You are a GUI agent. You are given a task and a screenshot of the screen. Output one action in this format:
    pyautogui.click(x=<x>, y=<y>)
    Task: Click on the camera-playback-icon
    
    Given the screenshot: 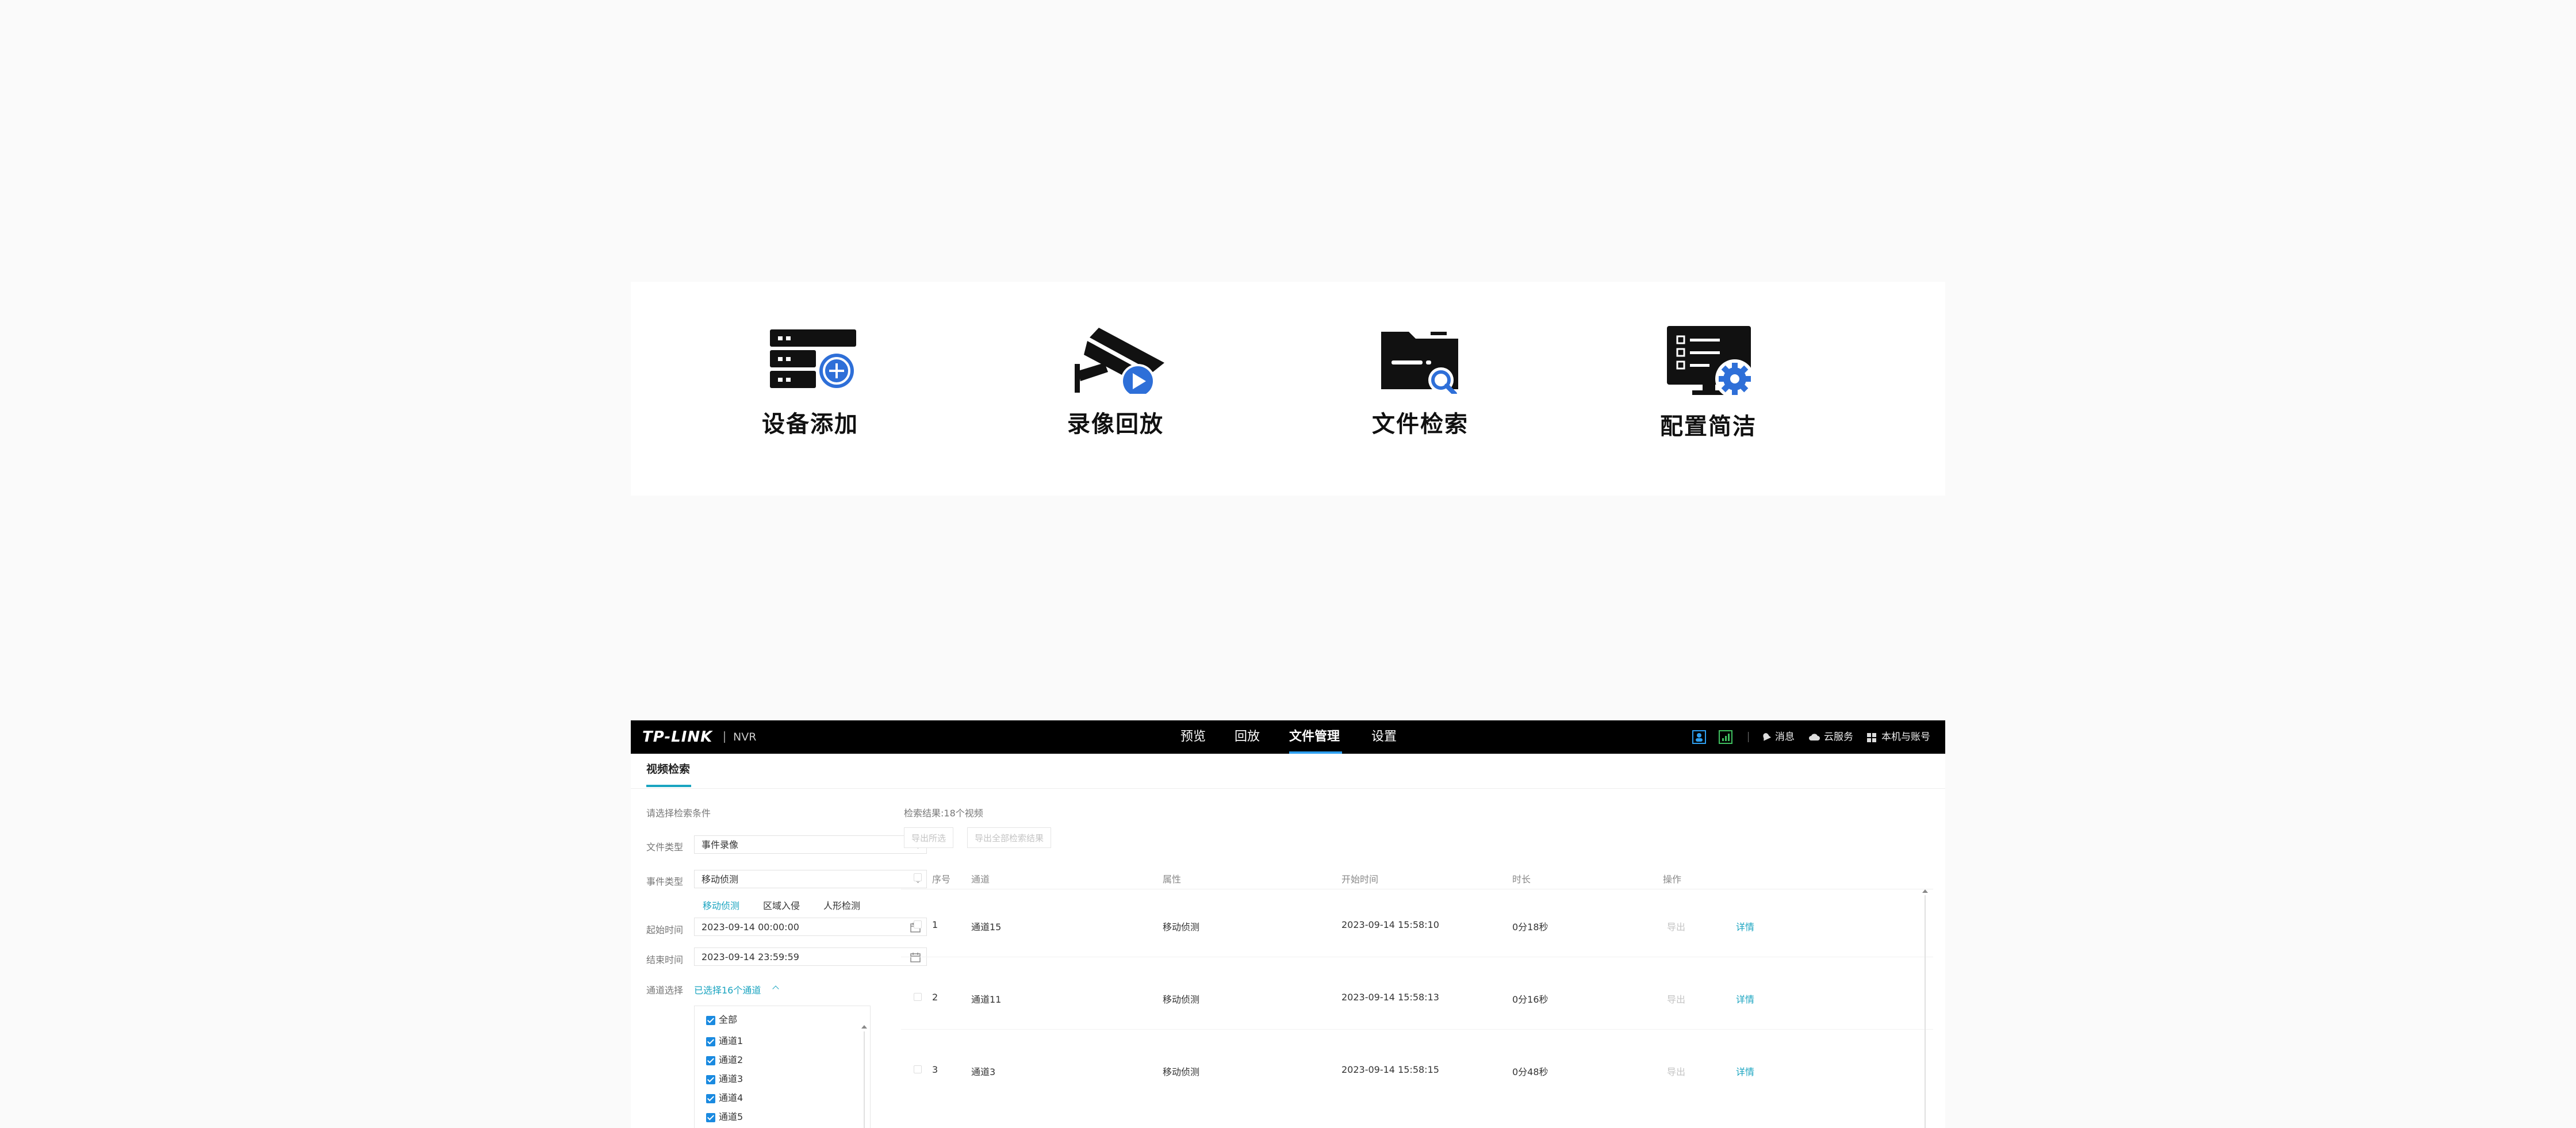 What is the action you would take?
    pyautogui.click(x=1119, y=361)
    